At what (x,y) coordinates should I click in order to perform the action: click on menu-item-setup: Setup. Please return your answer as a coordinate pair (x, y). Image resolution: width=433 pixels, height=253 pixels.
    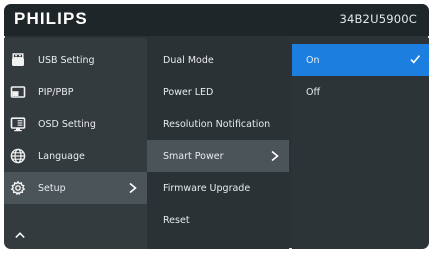
    Looking at the image, I should click on (75, 188).